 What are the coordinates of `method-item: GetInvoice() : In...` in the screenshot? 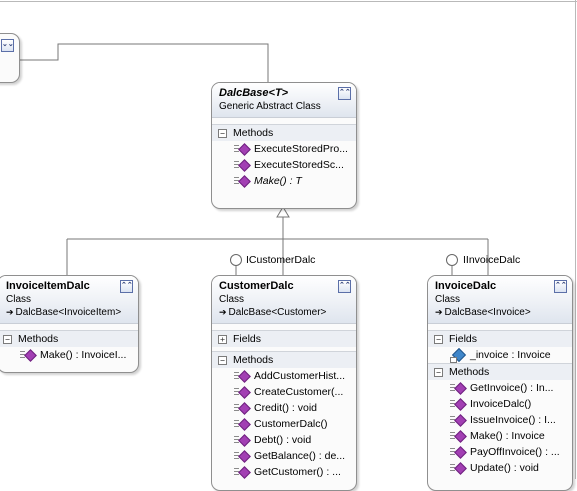 It's located at (500, 388).